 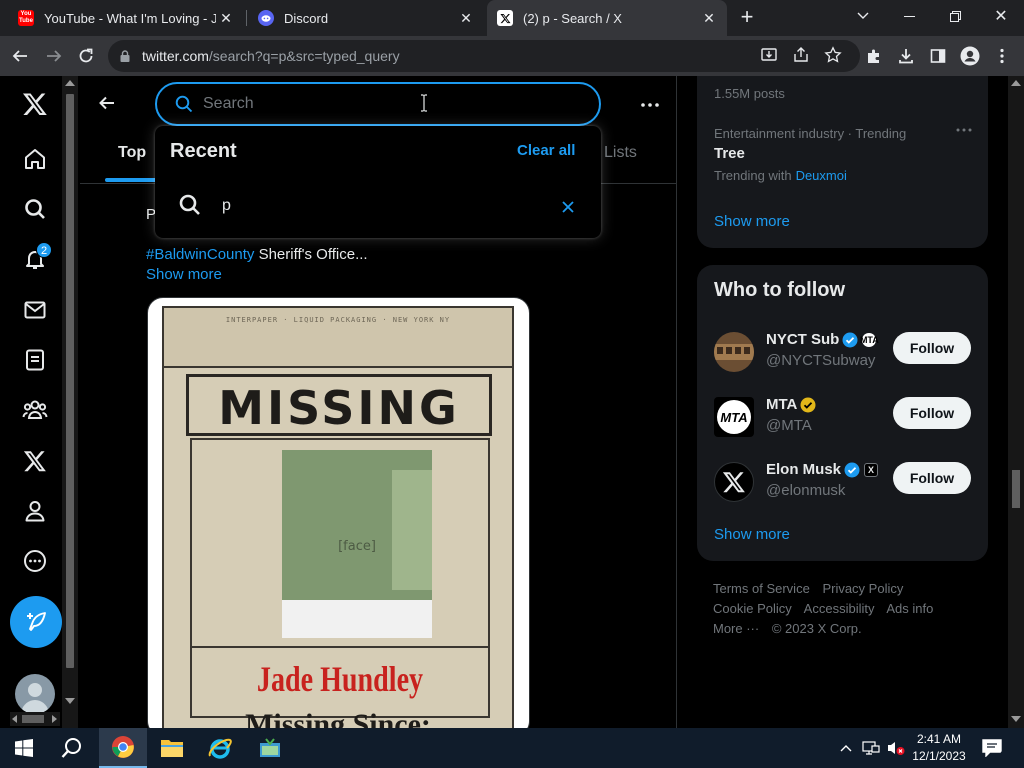 I want to click on clear-all-button: Clear all, so click(x=546, y=150).